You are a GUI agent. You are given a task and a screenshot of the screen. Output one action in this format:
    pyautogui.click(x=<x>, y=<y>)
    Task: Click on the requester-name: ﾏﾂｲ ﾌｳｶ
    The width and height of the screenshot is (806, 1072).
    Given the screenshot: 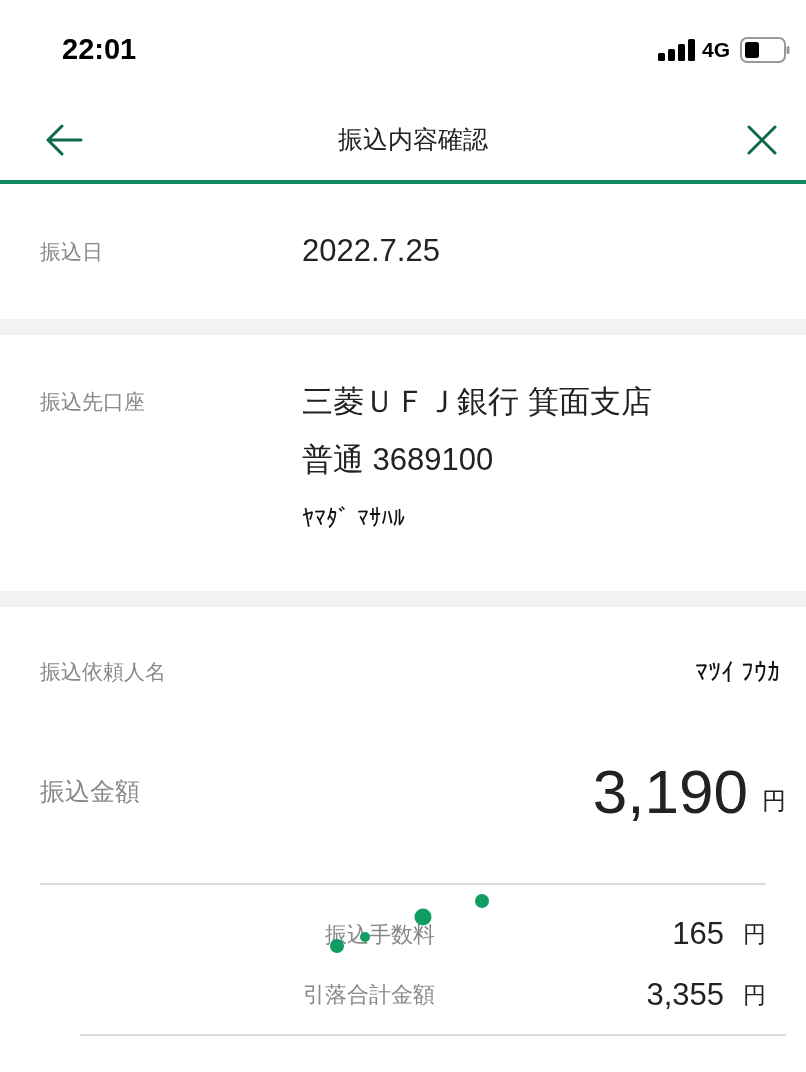 What is the action you would take?
    pyautogui.click(x=737, y=672)
    